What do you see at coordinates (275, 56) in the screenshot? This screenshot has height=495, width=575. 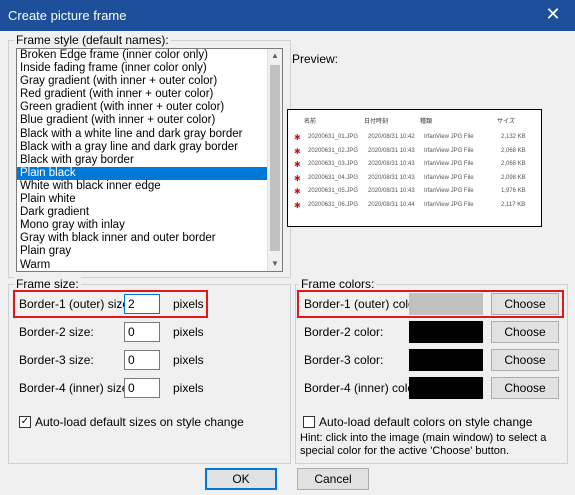 I see `scroll-up-icon: ▲` at bounding box center [275, 56].